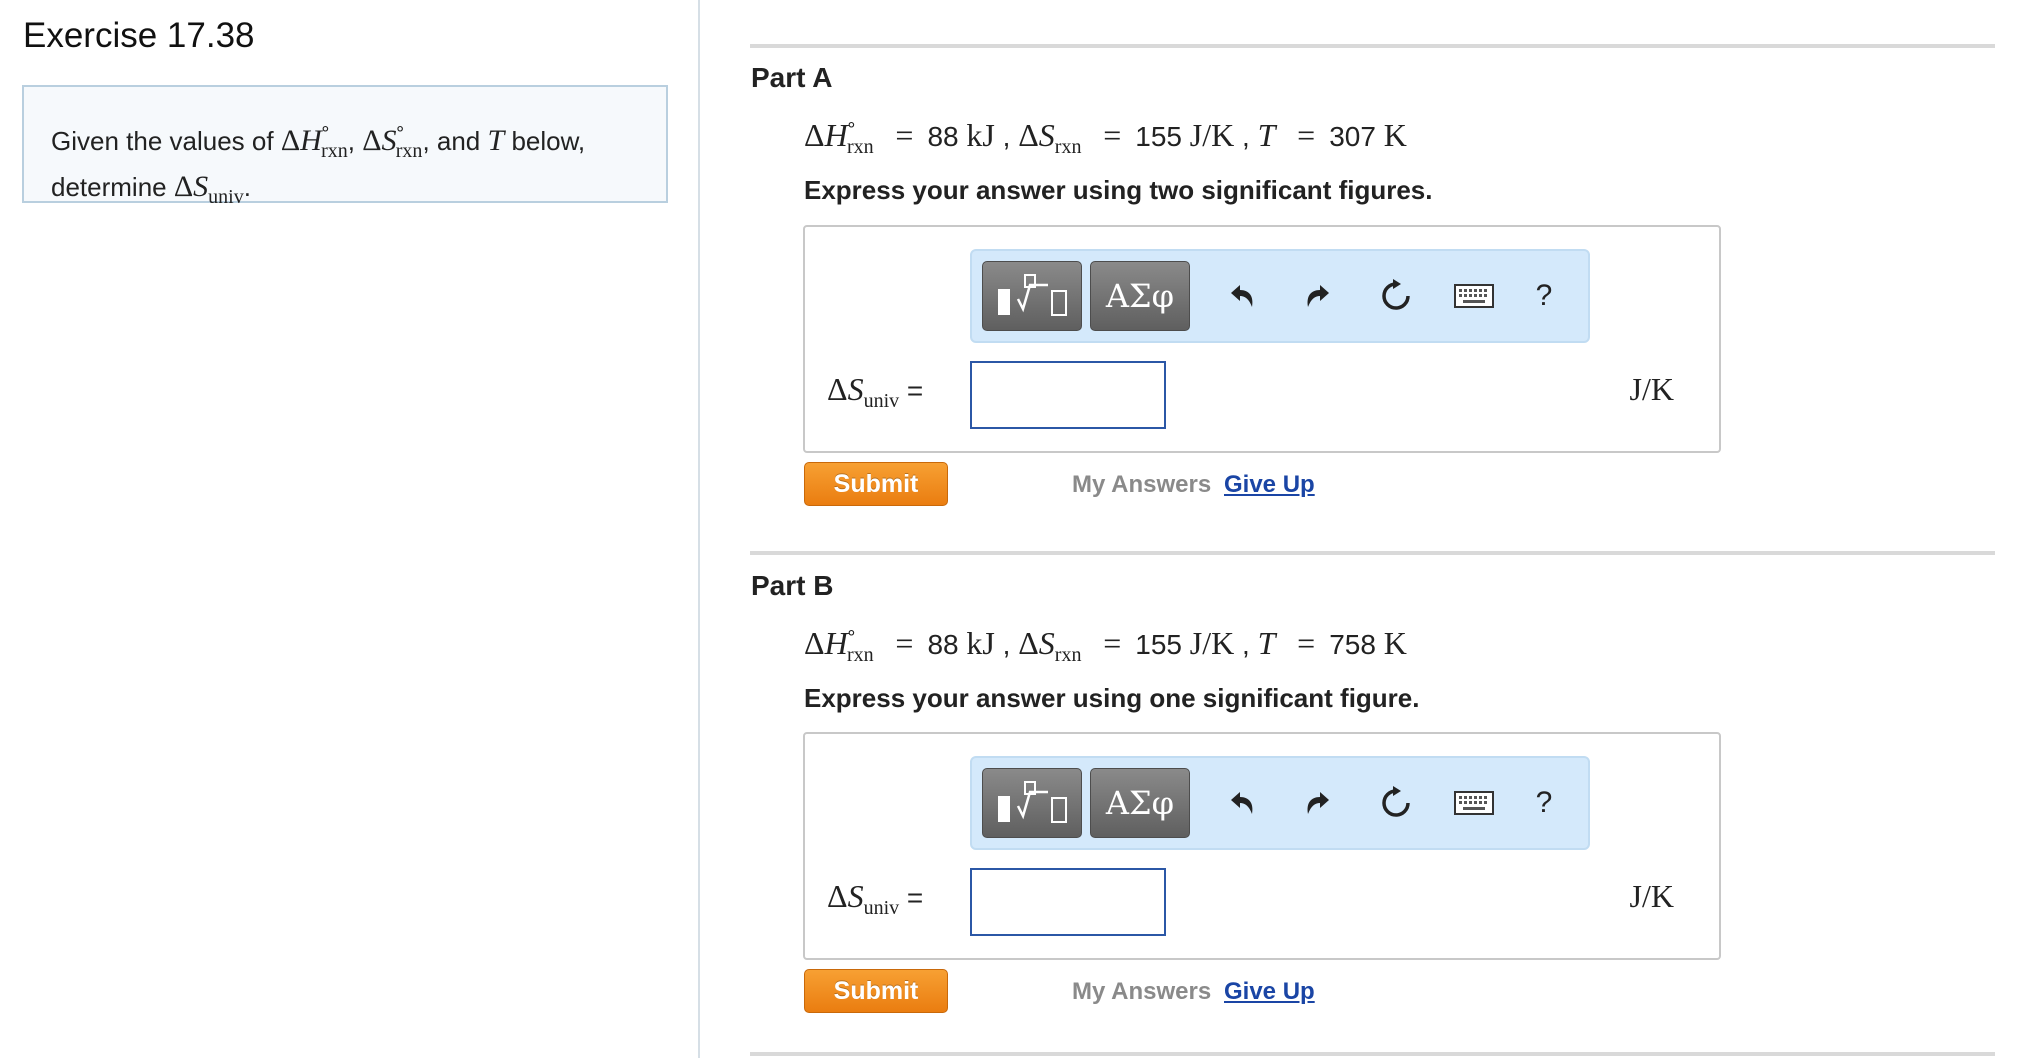 This screenshot has height=1058, width=2036. I want to click on part-b-submit-button: Submit, so click(876, 991).